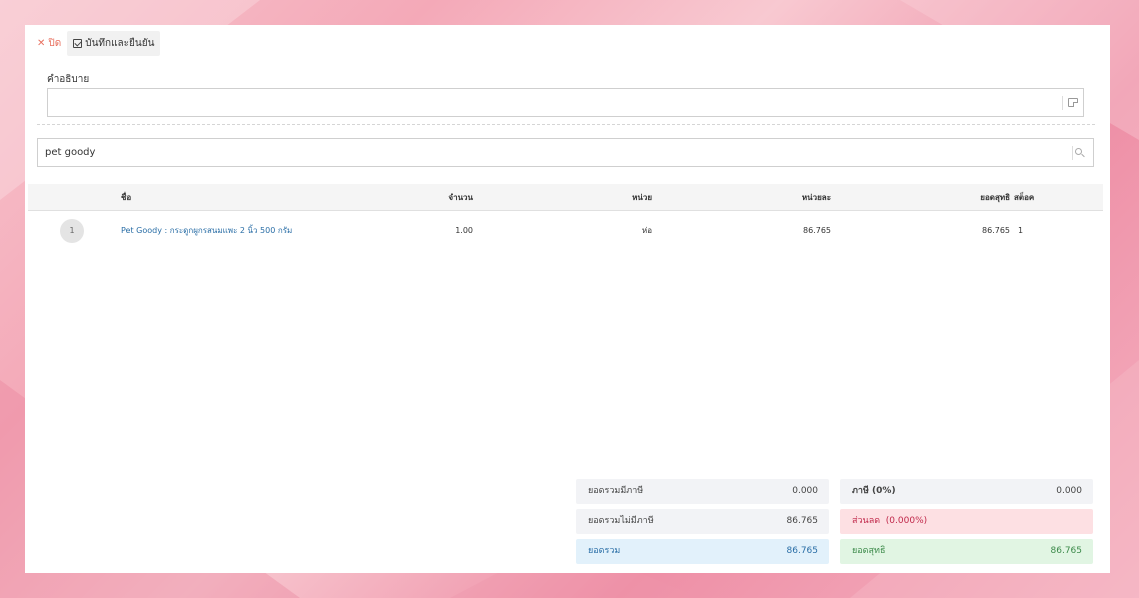 This screenshot has width=1139, height=598. I want to click on section-divider, so click(566, 124).